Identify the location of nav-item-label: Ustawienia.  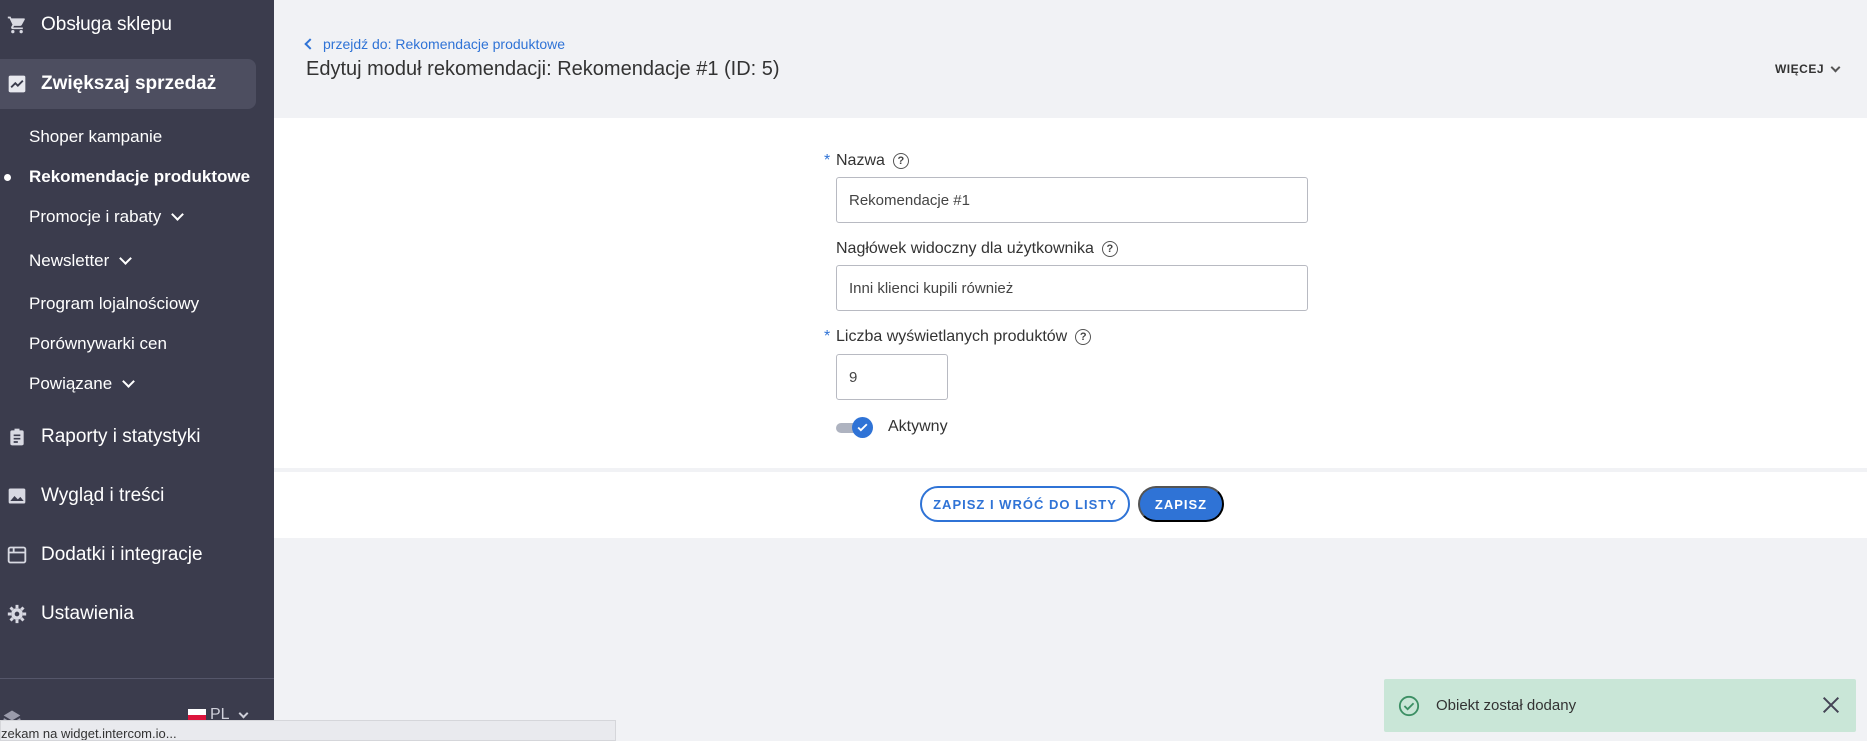
(87, 613).